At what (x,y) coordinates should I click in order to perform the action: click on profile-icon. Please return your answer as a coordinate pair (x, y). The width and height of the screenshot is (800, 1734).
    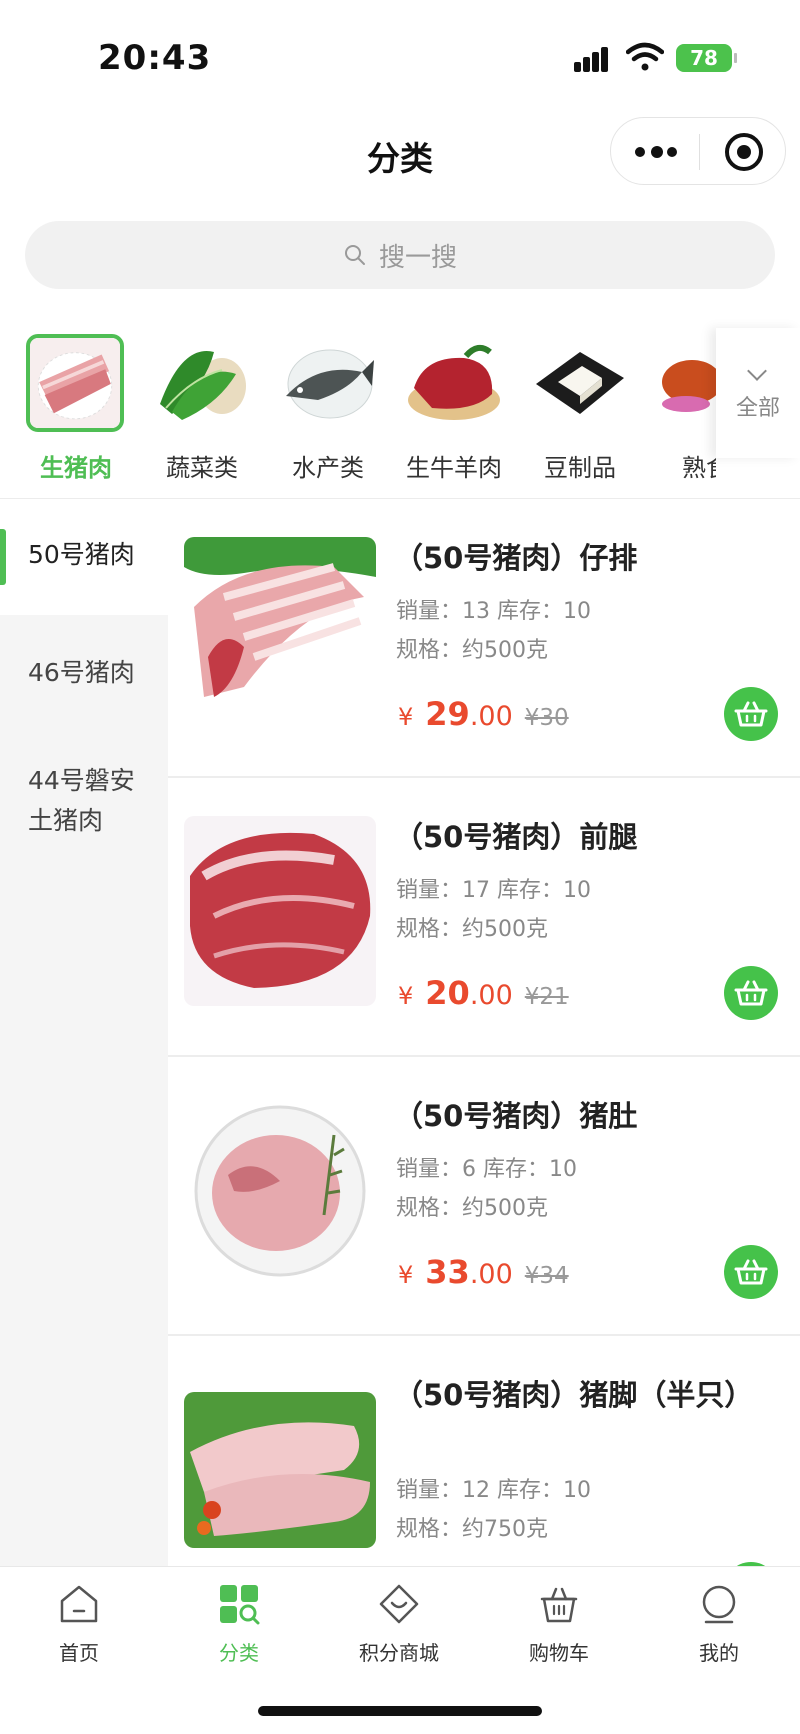
    Looking at the image, I should click on (719, 1604).